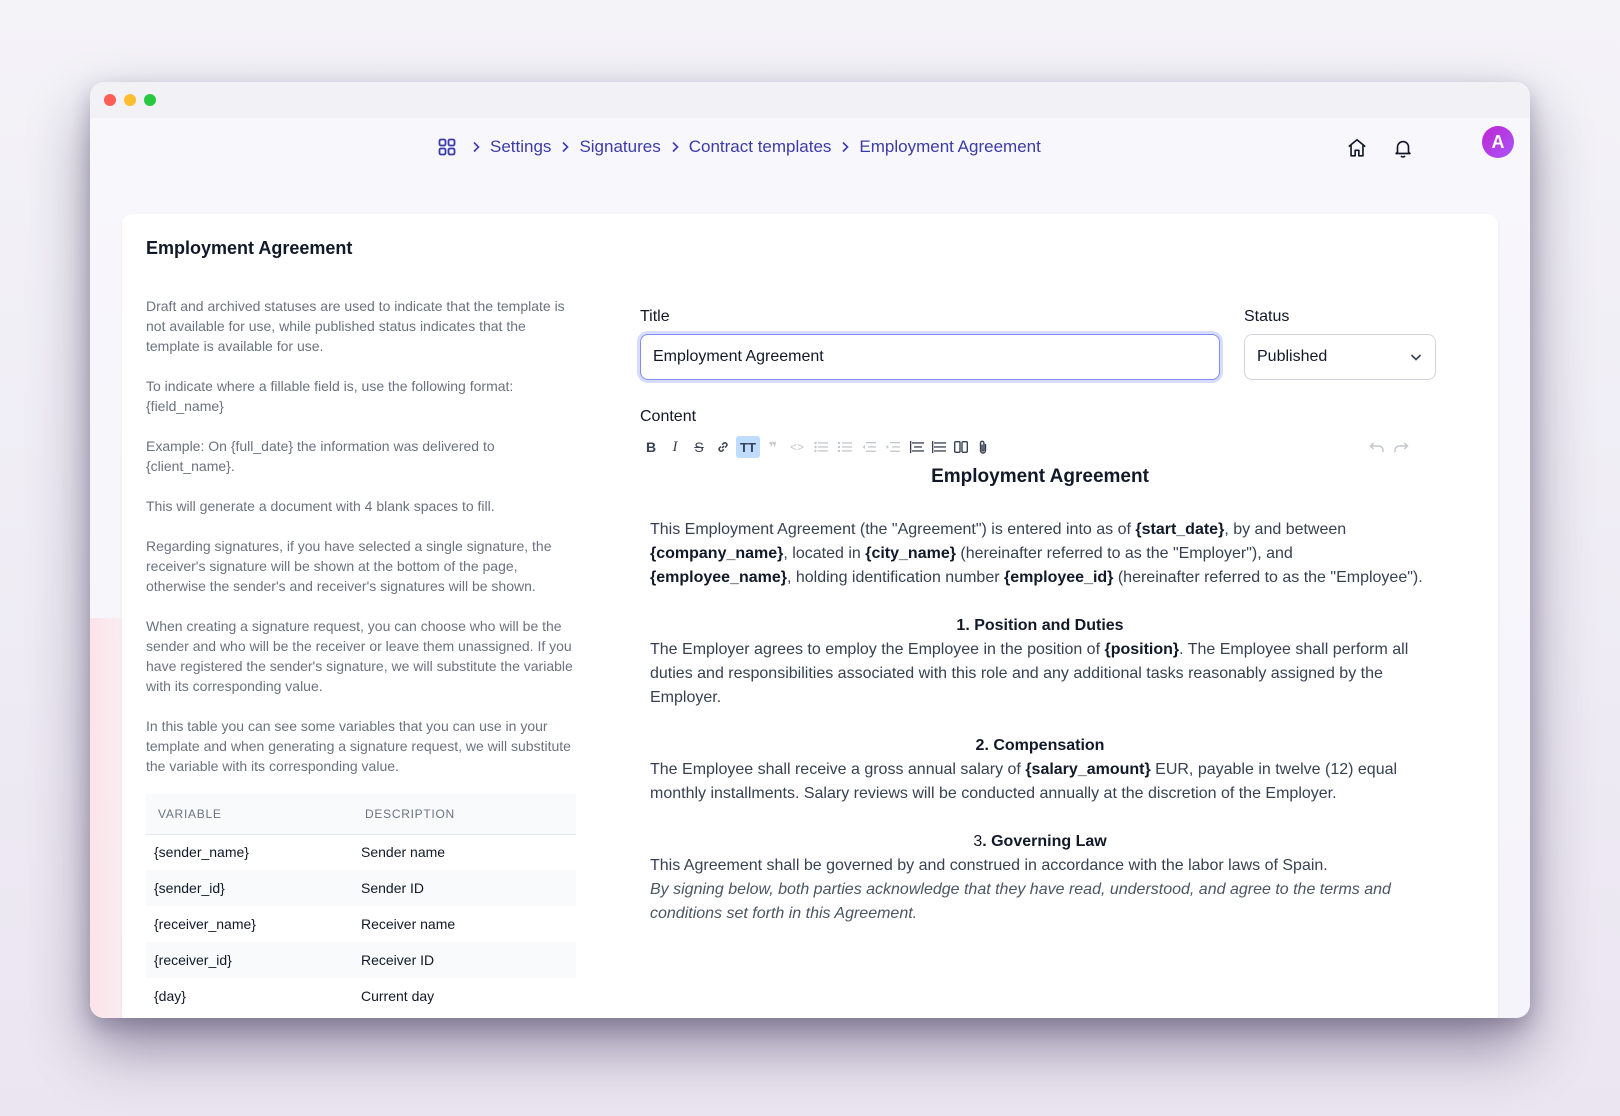 The image size is (1620, 1116). What do you see at coordinates (893, 447) in the screenshot?
I see `indent-icon` at bounding box center [893, 447].